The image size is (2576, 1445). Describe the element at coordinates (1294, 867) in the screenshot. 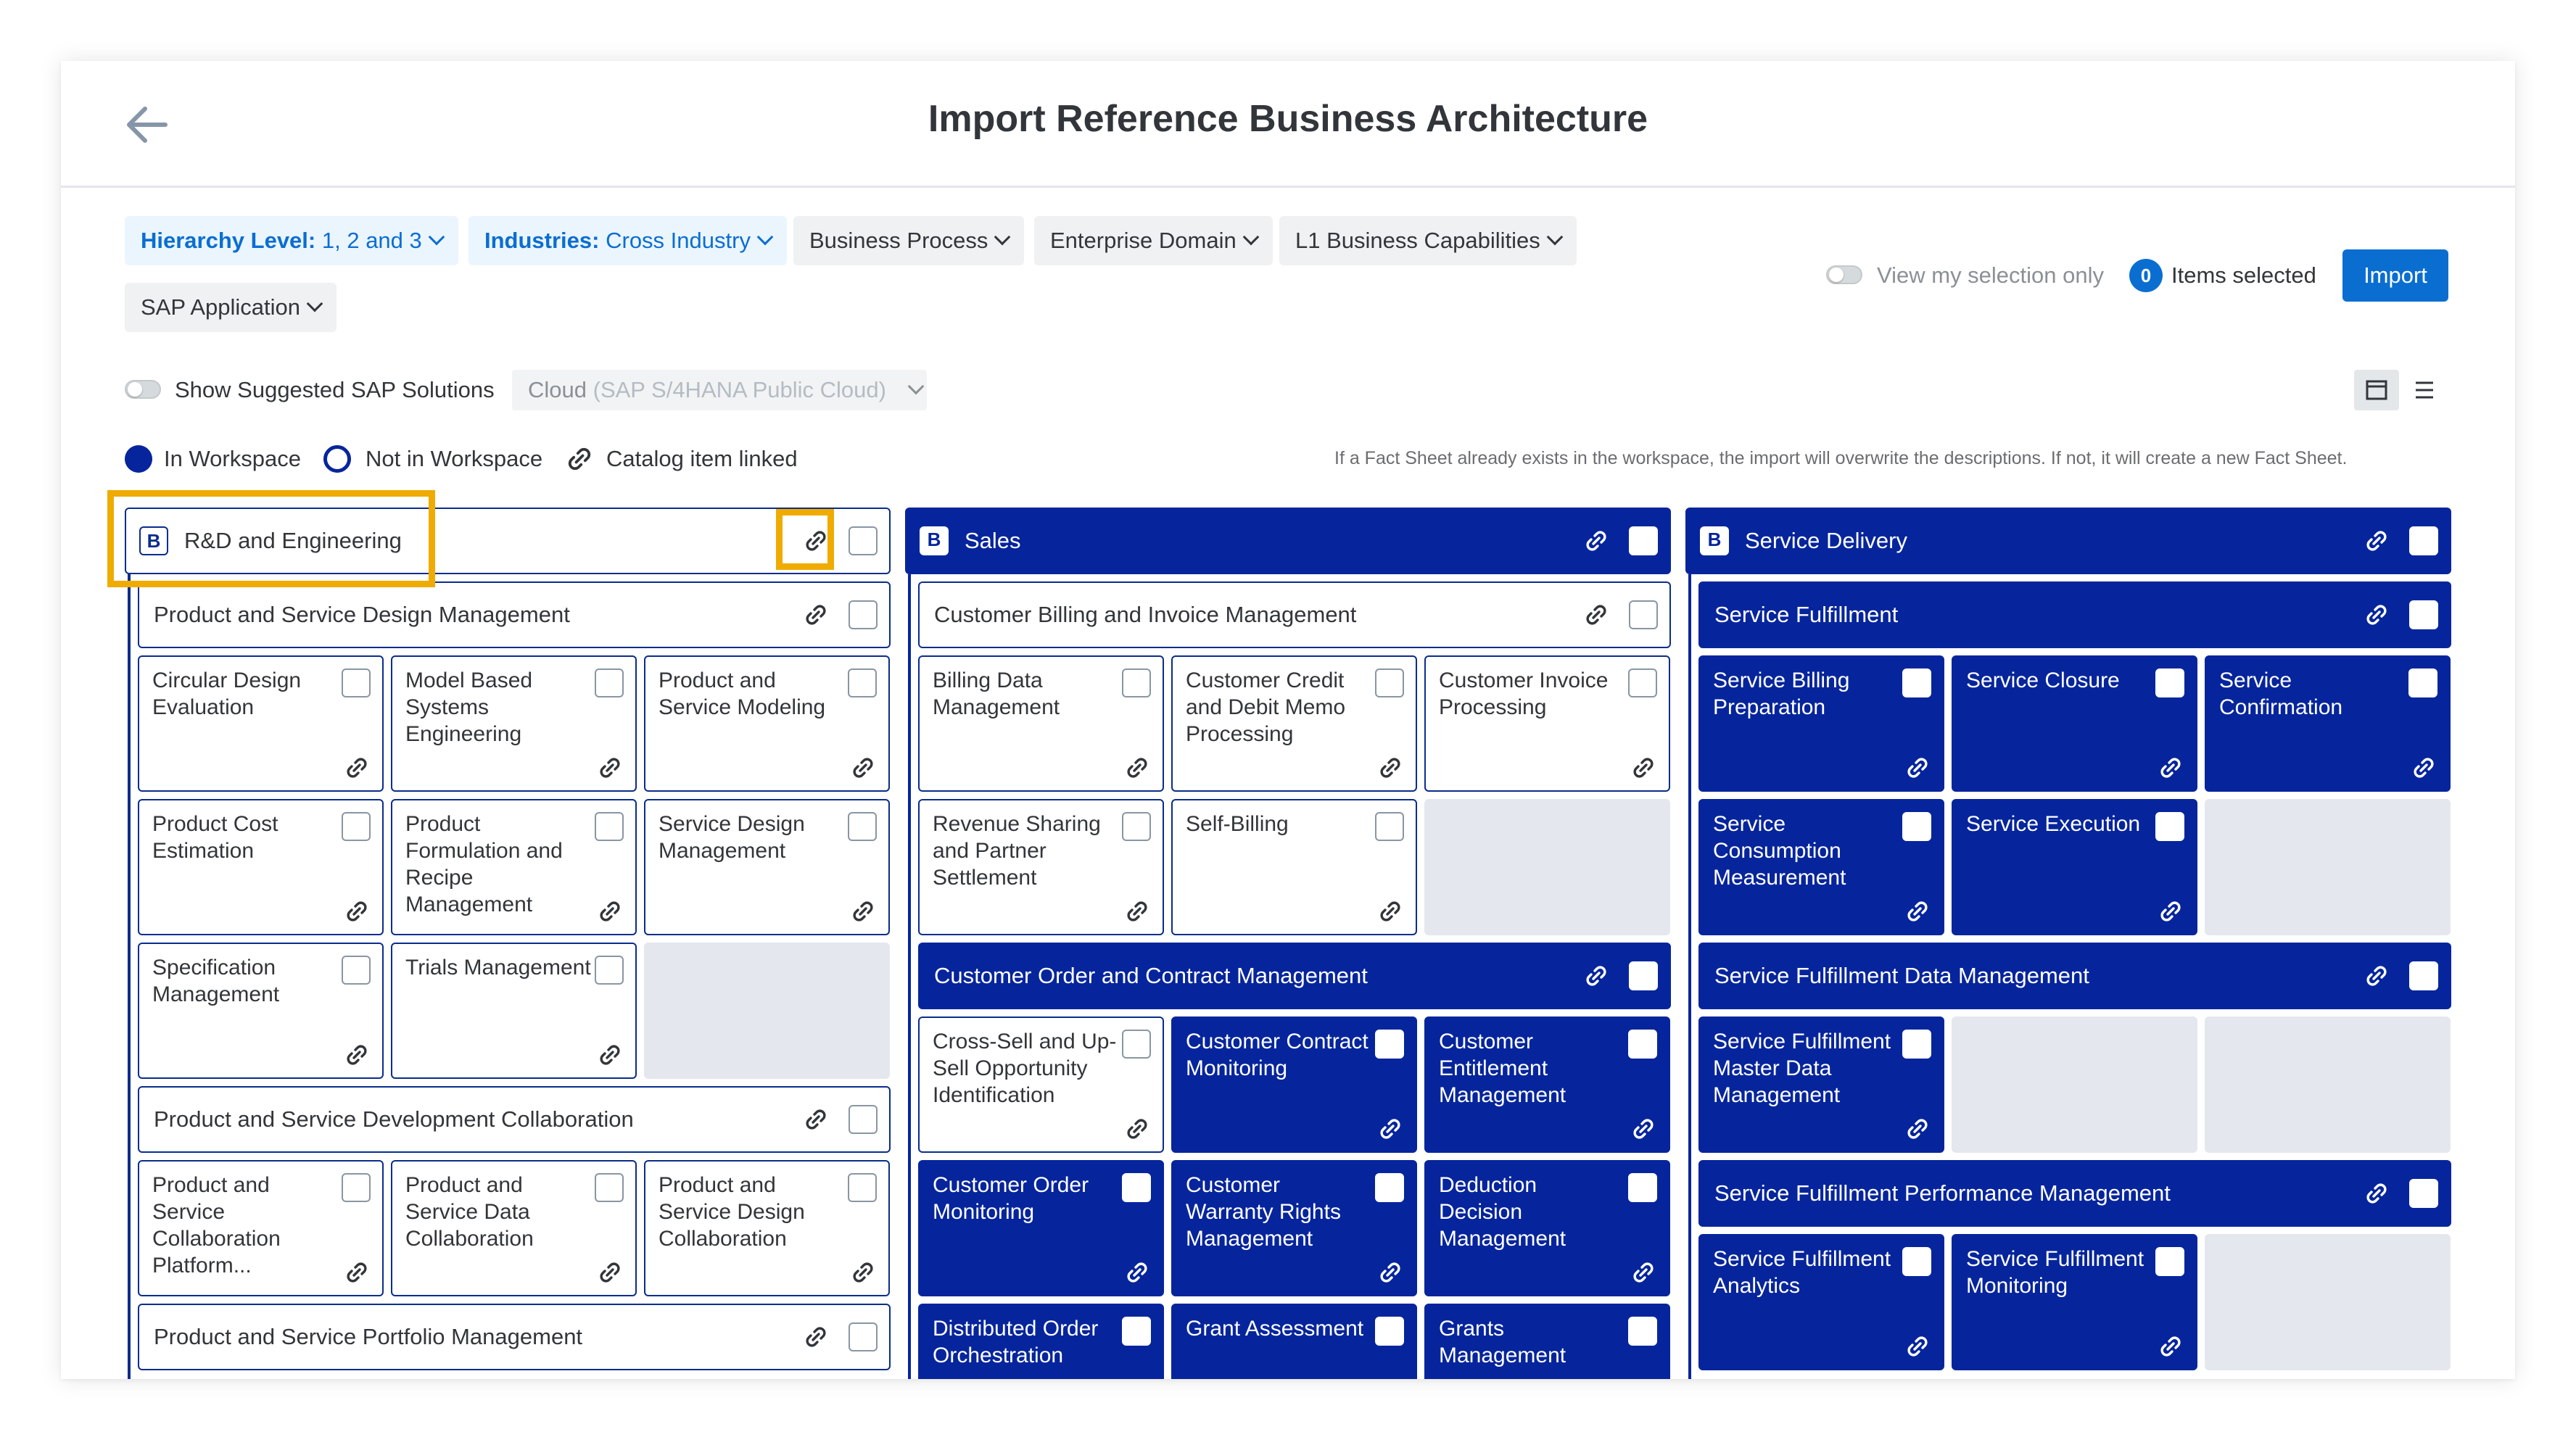

I see `capability-self-billing: Self-Billing` at that location.